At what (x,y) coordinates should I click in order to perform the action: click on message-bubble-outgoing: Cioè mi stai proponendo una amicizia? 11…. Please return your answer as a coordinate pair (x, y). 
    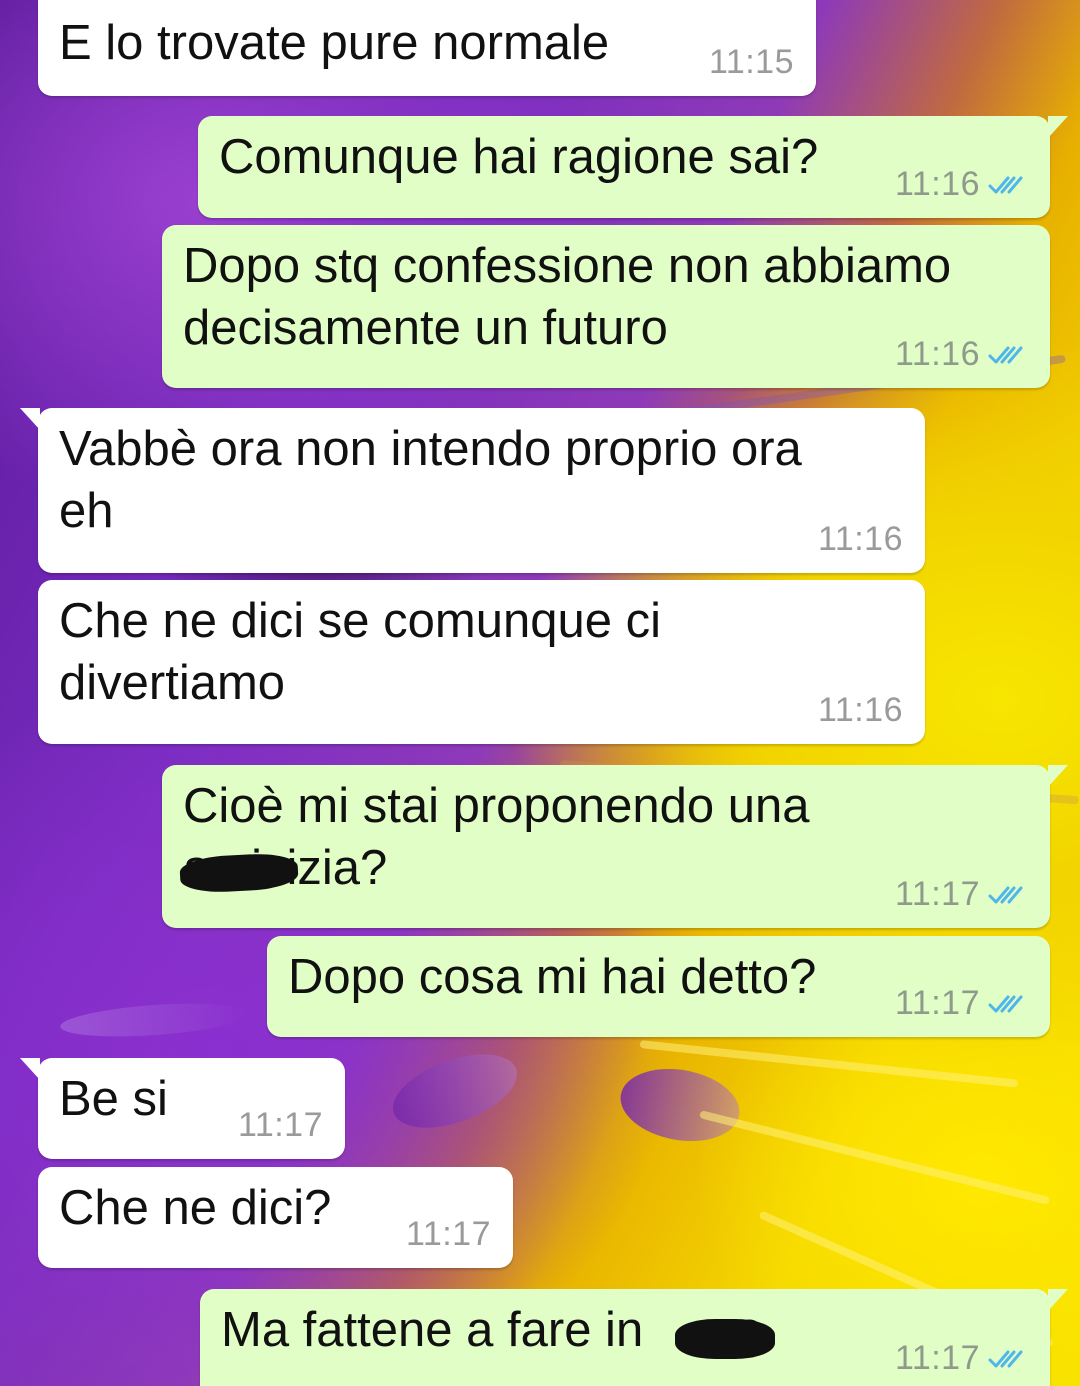
    Looking at the image, I should click on (615, 846).